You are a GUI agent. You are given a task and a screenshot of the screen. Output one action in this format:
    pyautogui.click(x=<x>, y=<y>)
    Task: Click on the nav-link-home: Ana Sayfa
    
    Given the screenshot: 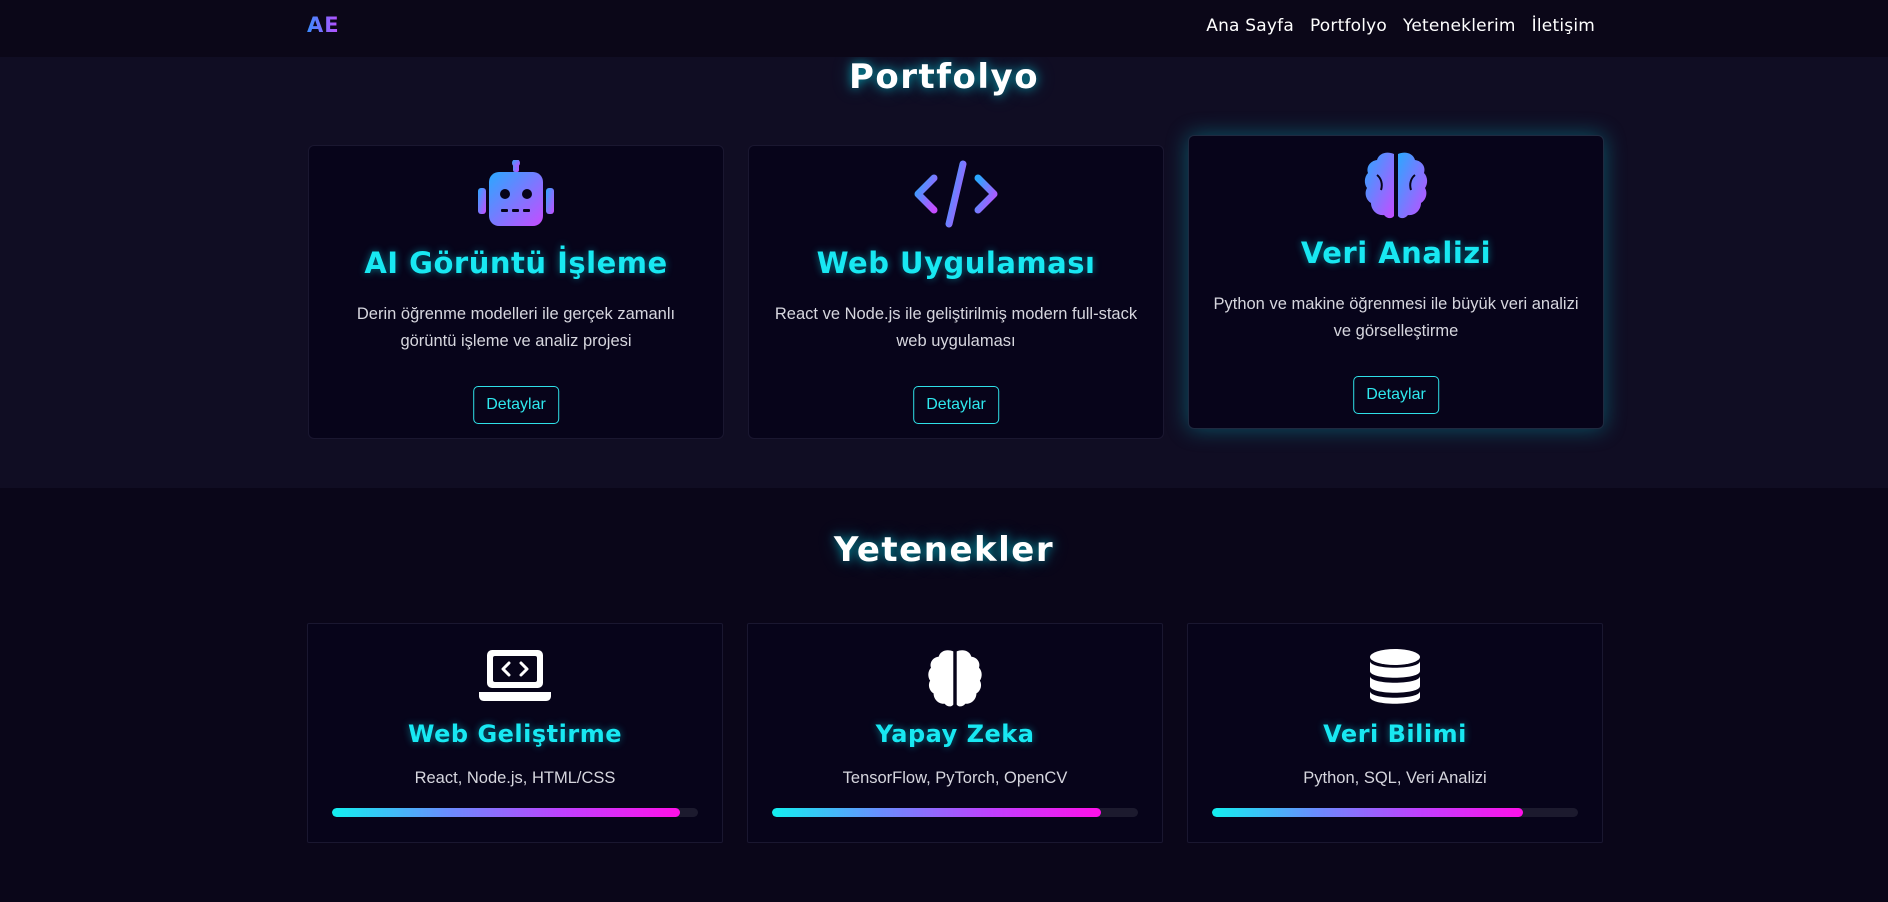 What is the action you would take?
    pyautogui.click(x=1250, y=26)
    